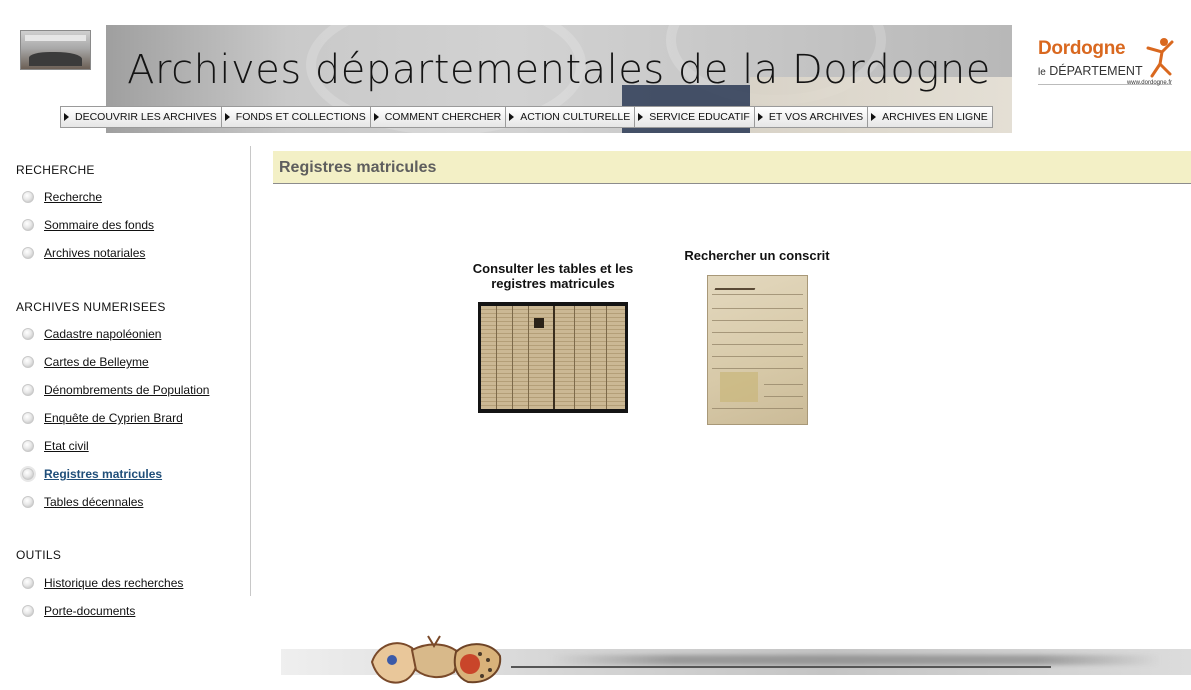 The height and width of the screenshot is (690, 1191). I want to click on sidebar-item-etat-civil: Etat civil, so click(55, 446).